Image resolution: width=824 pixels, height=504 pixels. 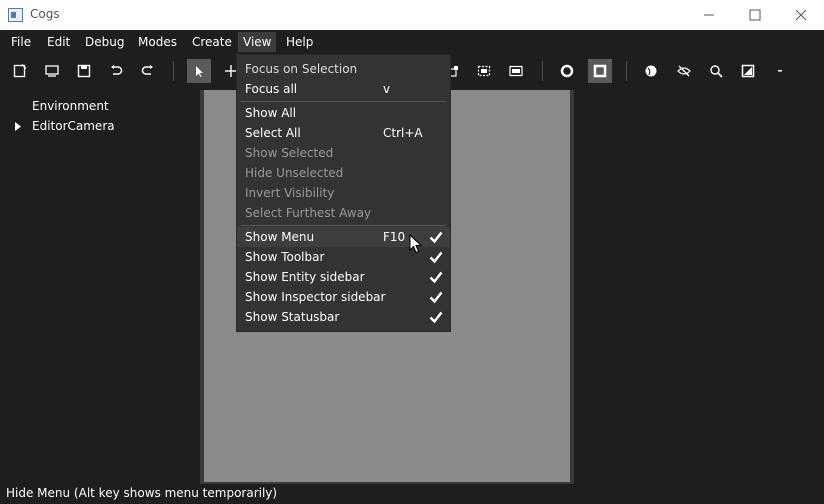 I want to click on pointer-icon, so click(x=199, y=71).